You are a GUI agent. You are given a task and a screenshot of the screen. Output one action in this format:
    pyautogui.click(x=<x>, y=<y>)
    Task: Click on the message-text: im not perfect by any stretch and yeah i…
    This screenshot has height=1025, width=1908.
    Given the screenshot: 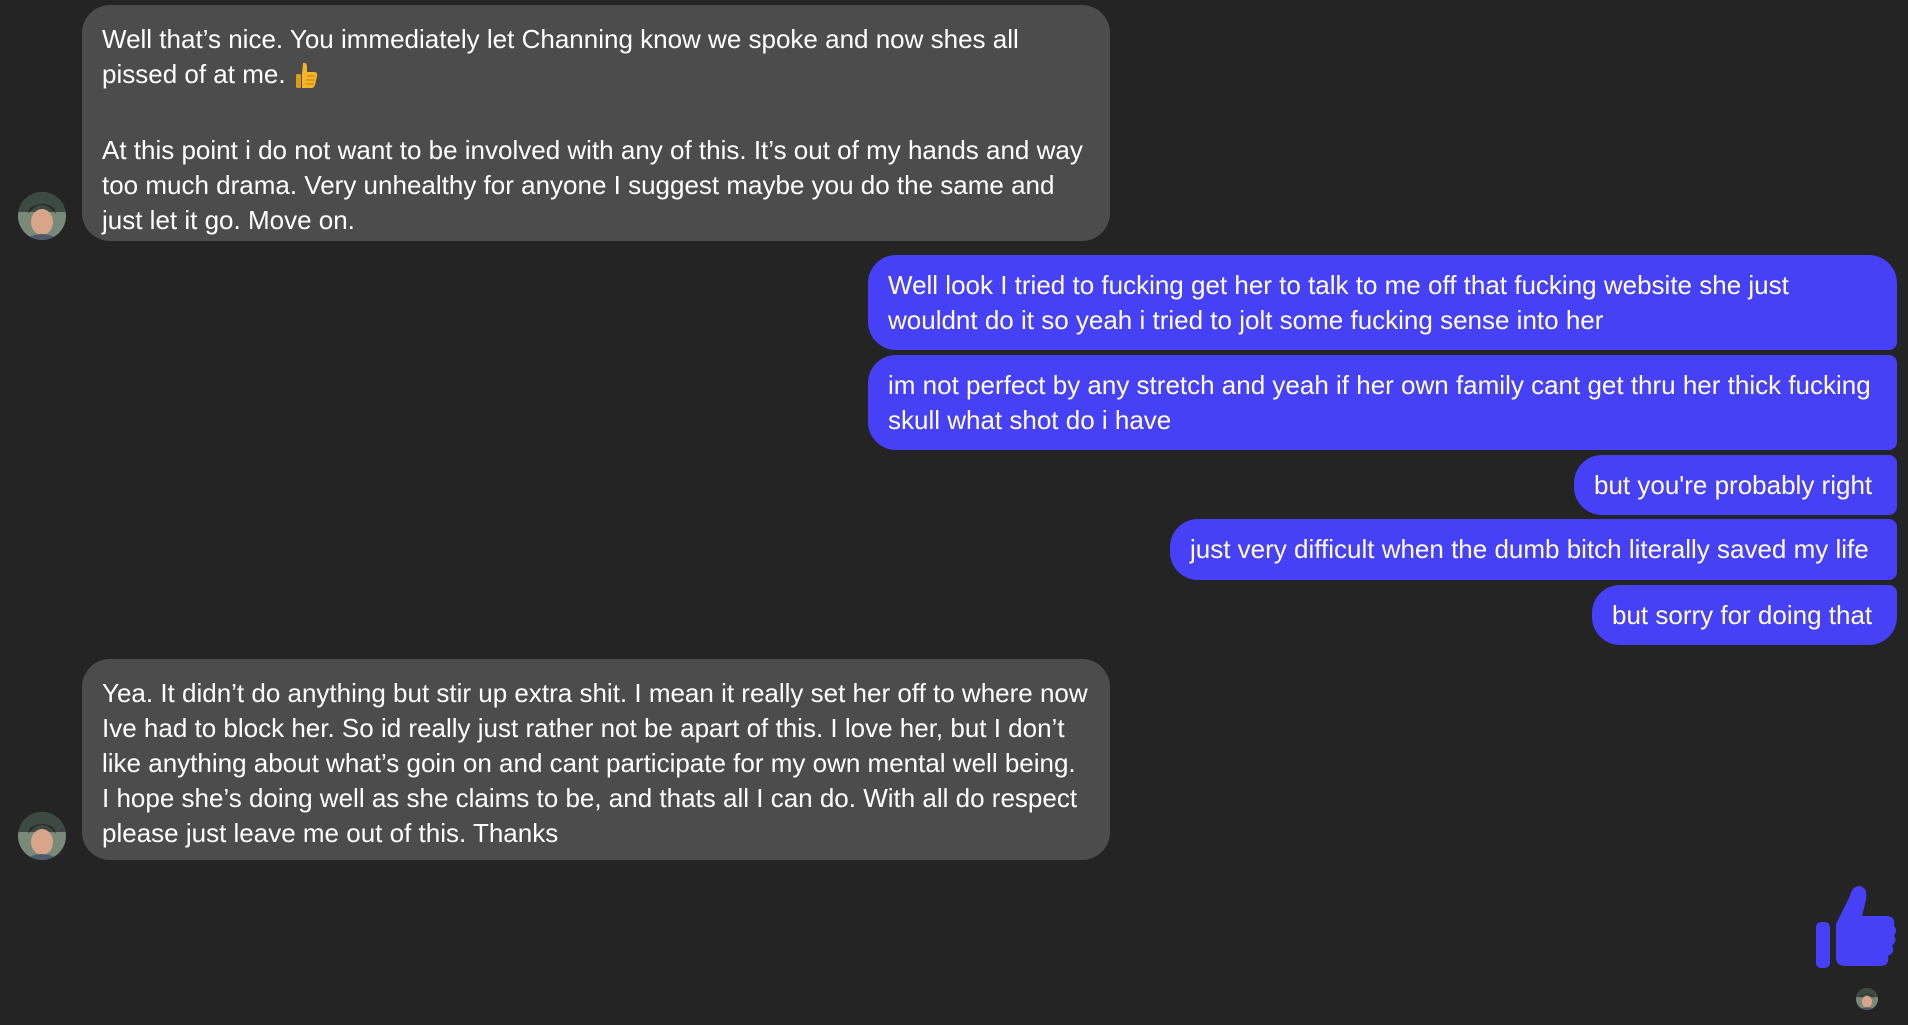 What is the action you would take?
    pyautogui.click(x=1383, y=402)
    